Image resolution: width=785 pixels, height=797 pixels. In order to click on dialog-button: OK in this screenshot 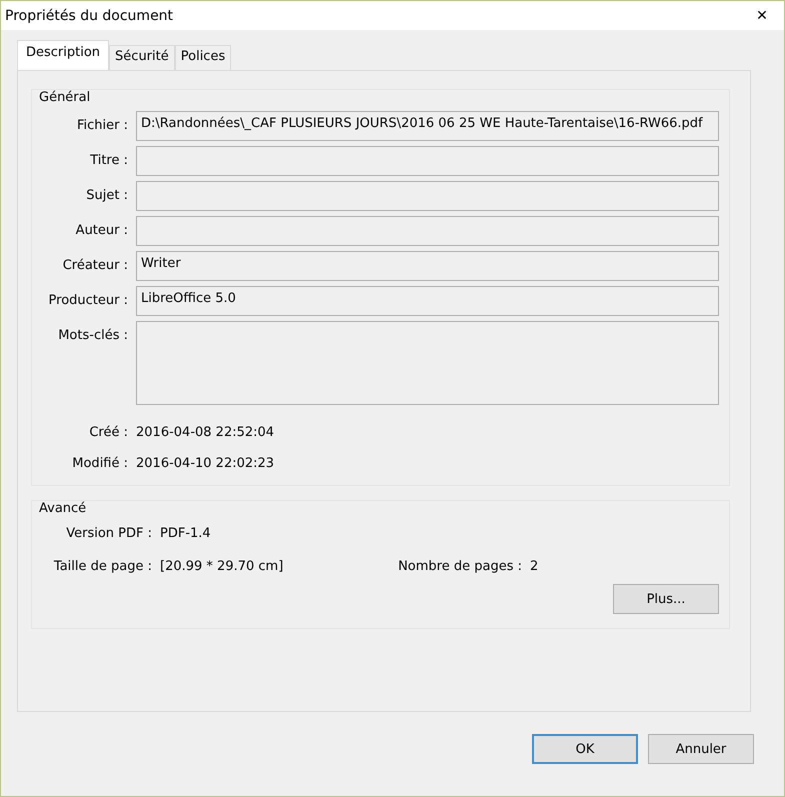, I will do `click(585, 749)`.